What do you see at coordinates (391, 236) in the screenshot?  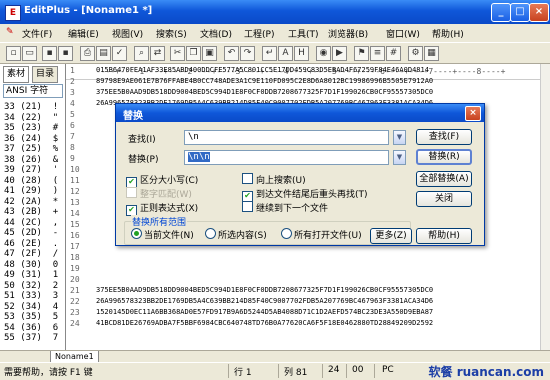 I see `more-button: 更多(Z)` at bounding box center [391, 236].